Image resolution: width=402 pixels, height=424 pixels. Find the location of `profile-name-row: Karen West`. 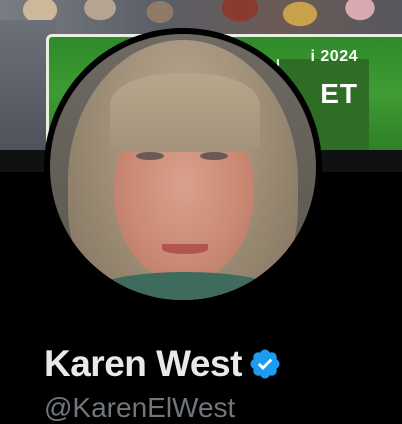

profile-name-row: Karen West is located at coordinates (163, 364).